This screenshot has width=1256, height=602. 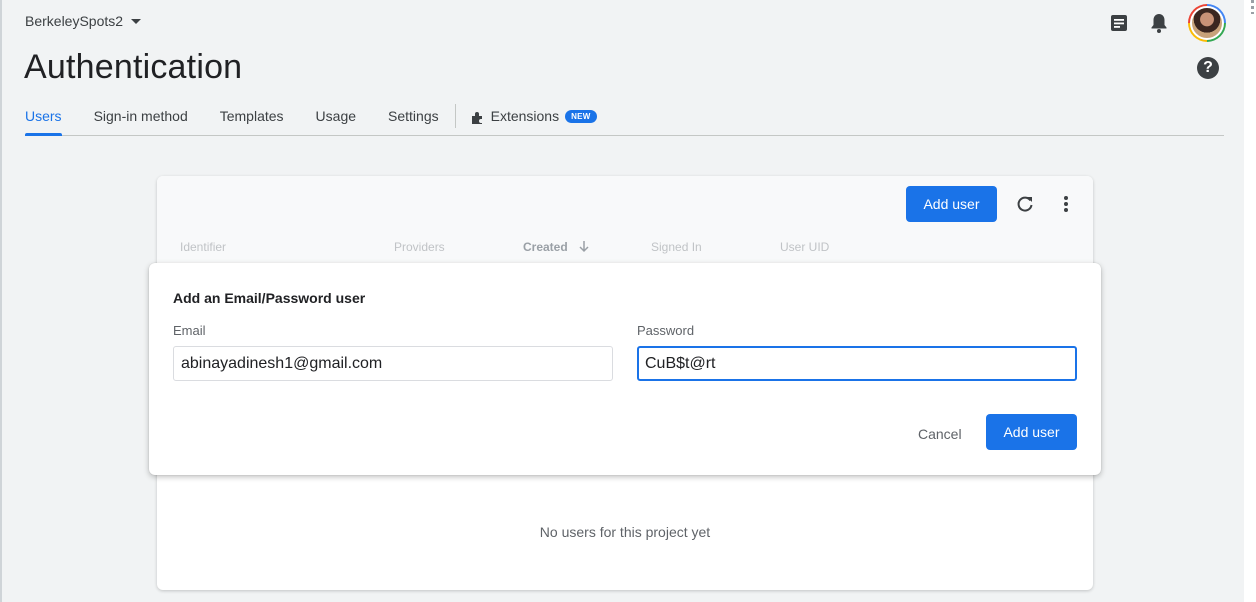 What do you see at coordinates (1208, 68) in the screenshot?
I see `help-icon: ?` at bounding box center [1208, 68].